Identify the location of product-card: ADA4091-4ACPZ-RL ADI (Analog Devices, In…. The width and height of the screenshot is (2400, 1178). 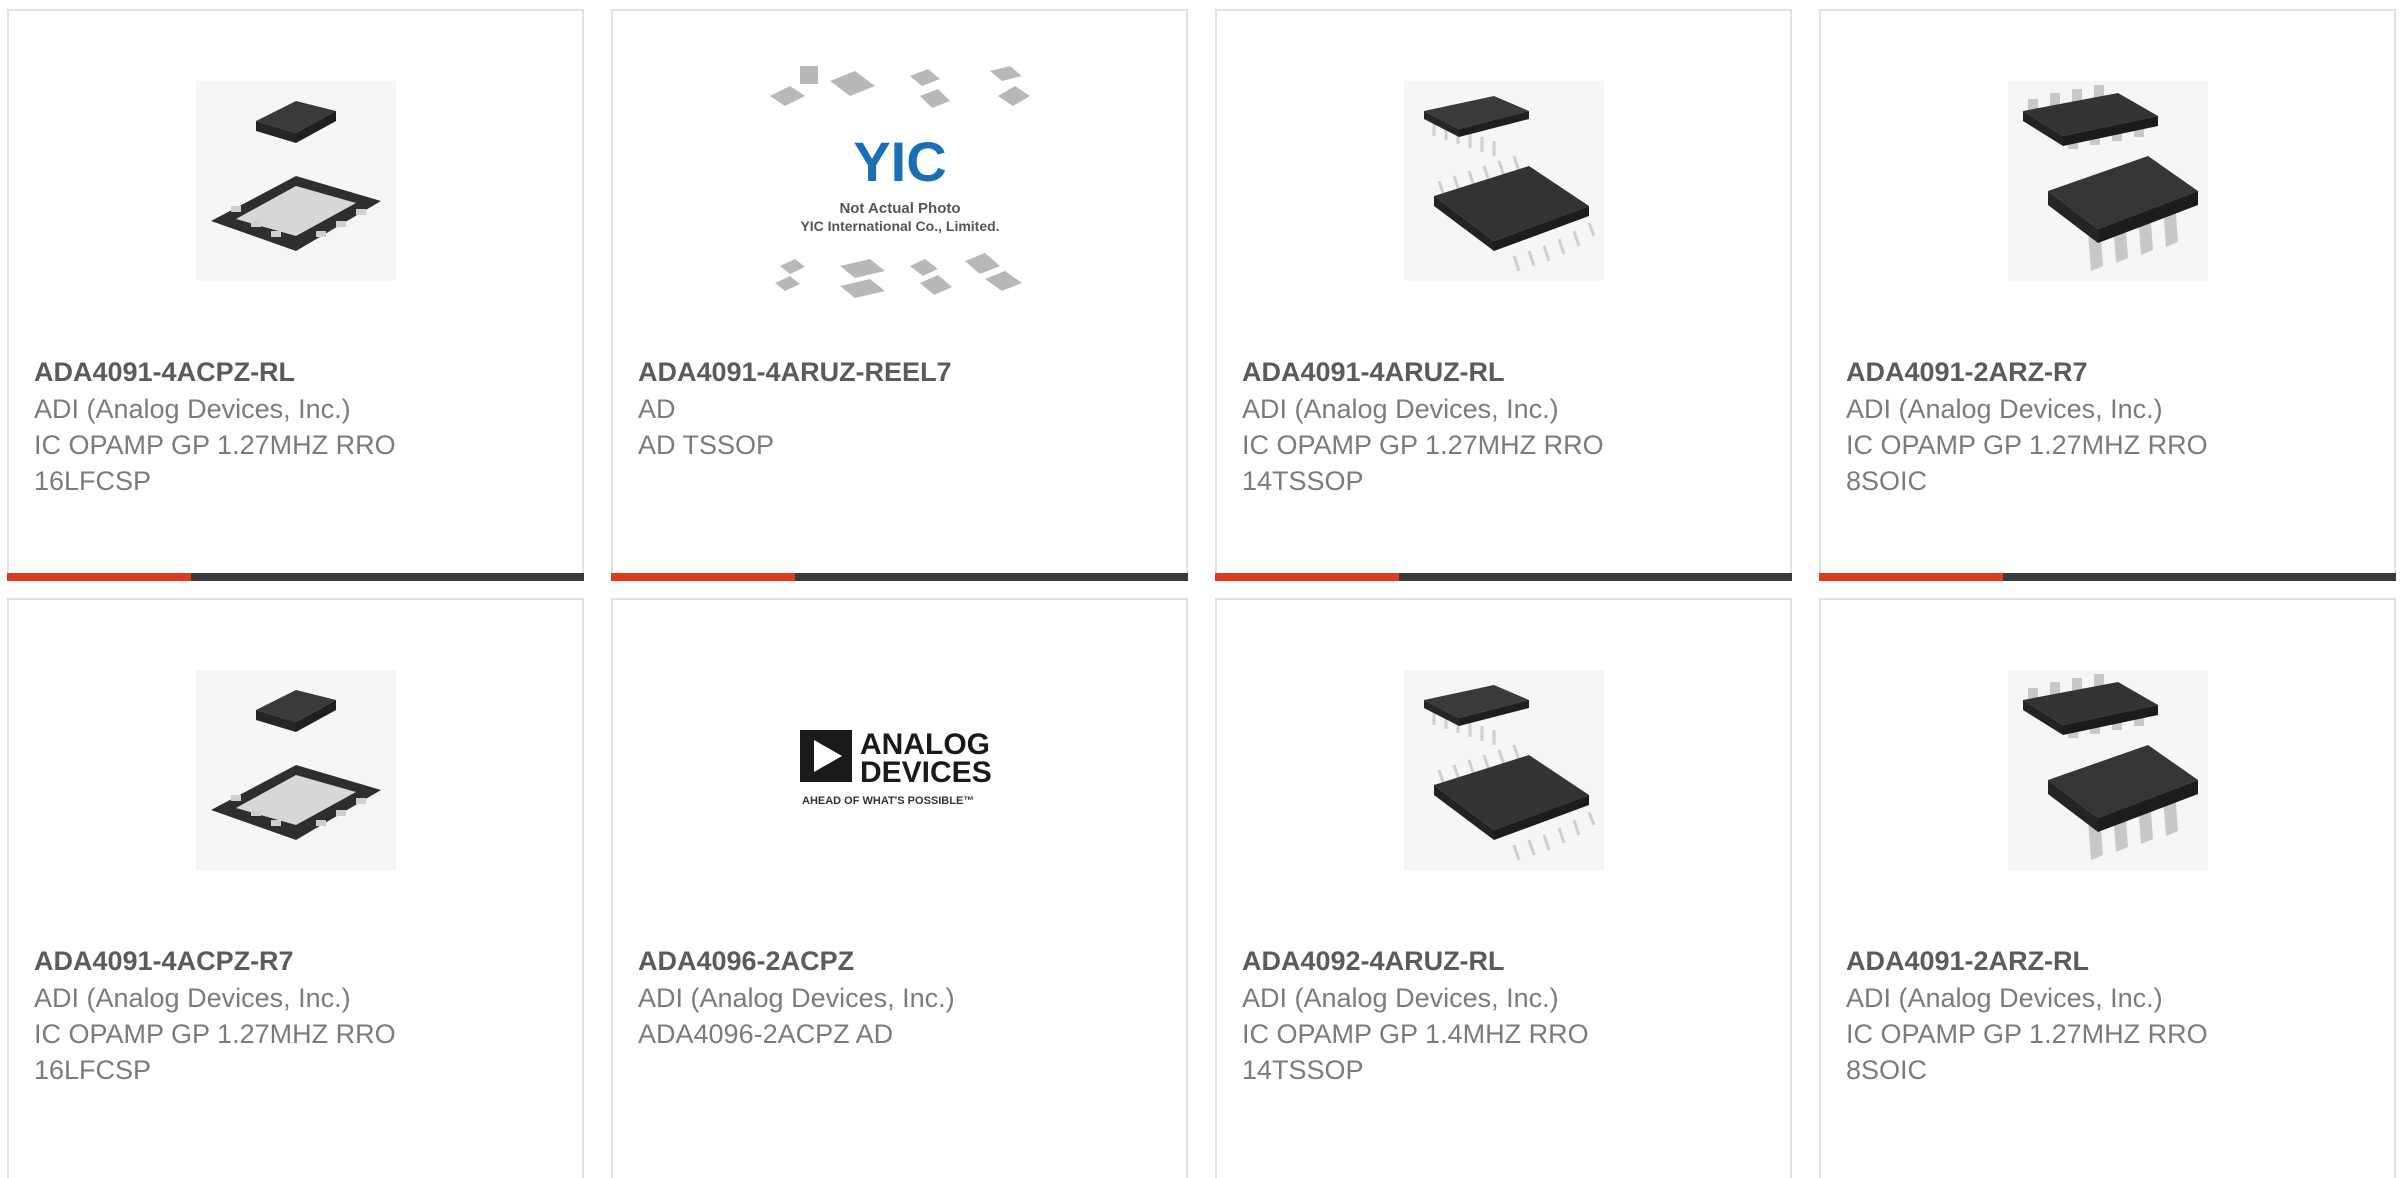
(295, 295).